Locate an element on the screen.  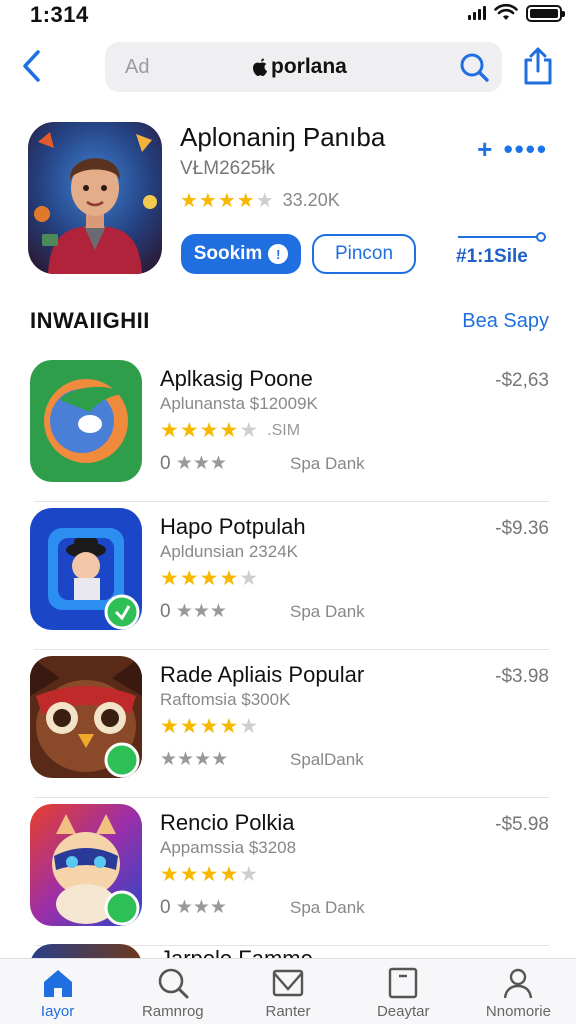
app-price: -$2,63 is located at coordinates (522, 380).